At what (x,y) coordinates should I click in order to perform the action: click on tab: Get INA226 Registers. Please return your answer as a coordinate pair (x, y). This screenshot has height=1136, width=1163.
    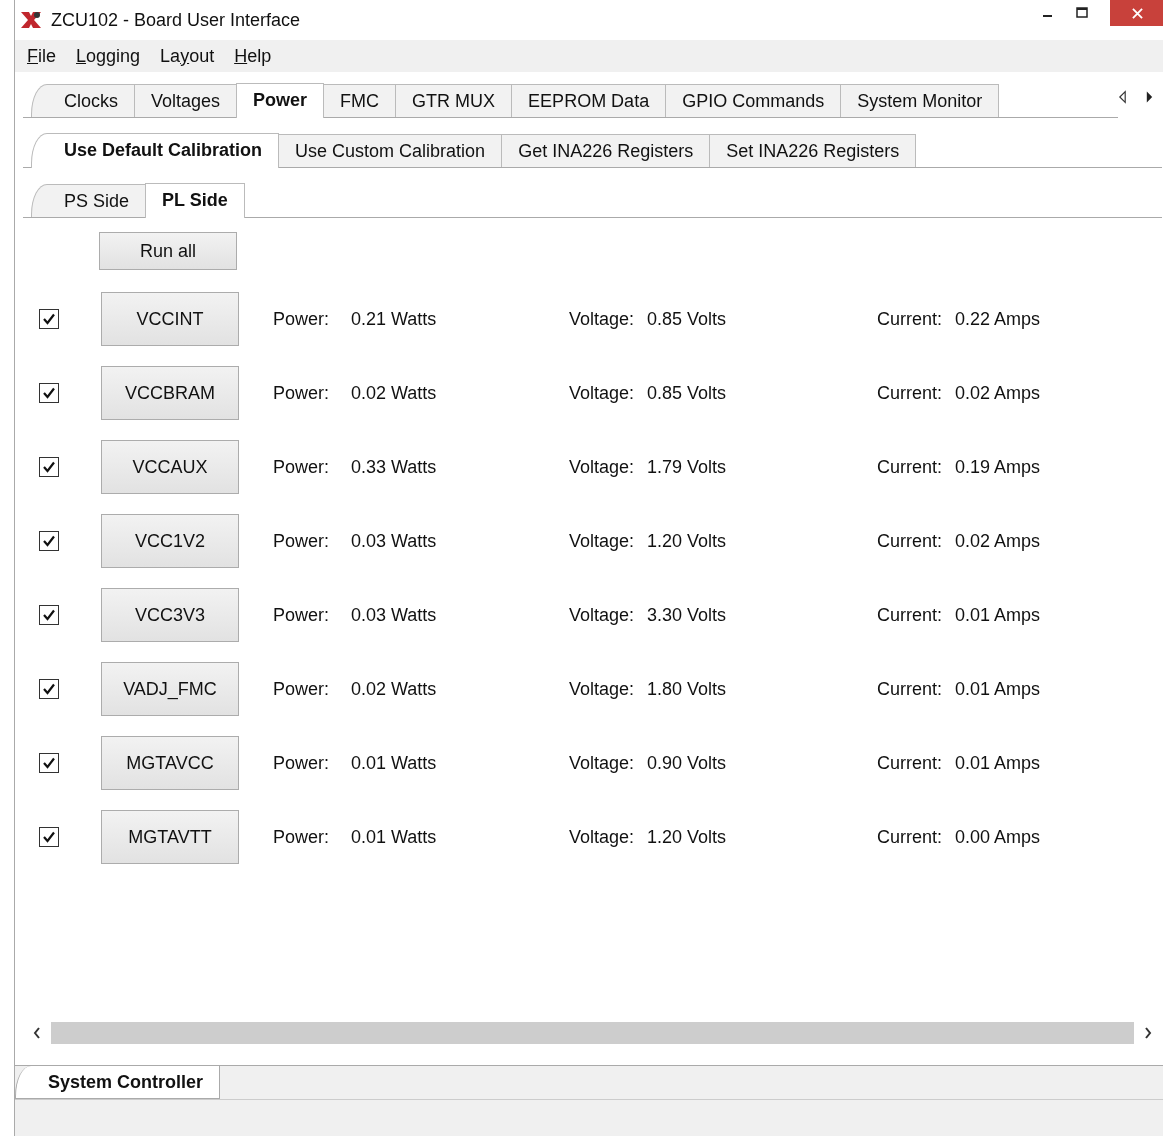
    Looking at the image, I should click on (606, 150).